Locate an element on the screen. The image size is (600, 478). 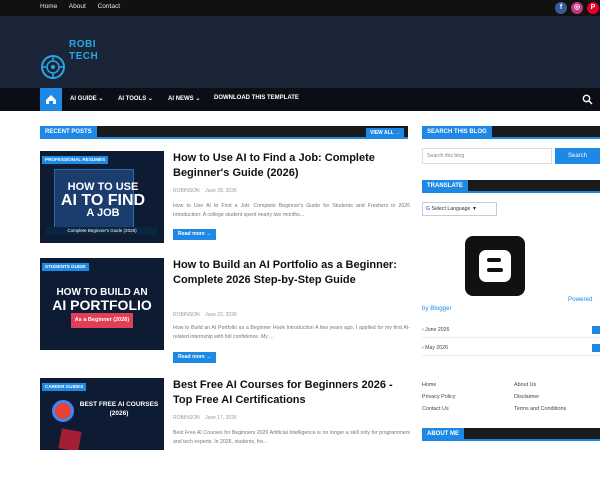
page-link-disclaimer: Disclaimer is located at coordinates (526, 397).